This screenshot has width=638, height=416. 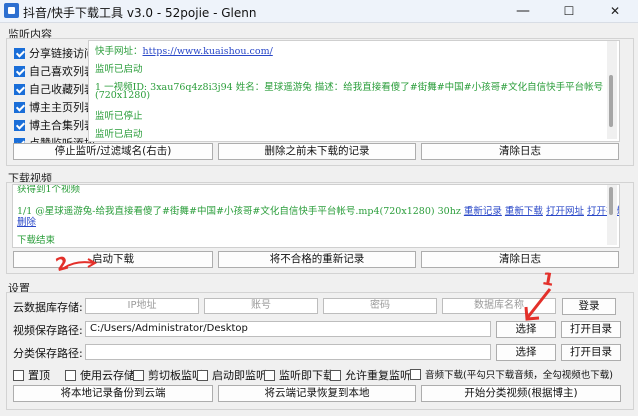 What do you see at coordinates (317, 259) in the screenshot?
I see `rerecord-unqualified-button: 将不合格的重新记录` at bounding box center [317, 259].